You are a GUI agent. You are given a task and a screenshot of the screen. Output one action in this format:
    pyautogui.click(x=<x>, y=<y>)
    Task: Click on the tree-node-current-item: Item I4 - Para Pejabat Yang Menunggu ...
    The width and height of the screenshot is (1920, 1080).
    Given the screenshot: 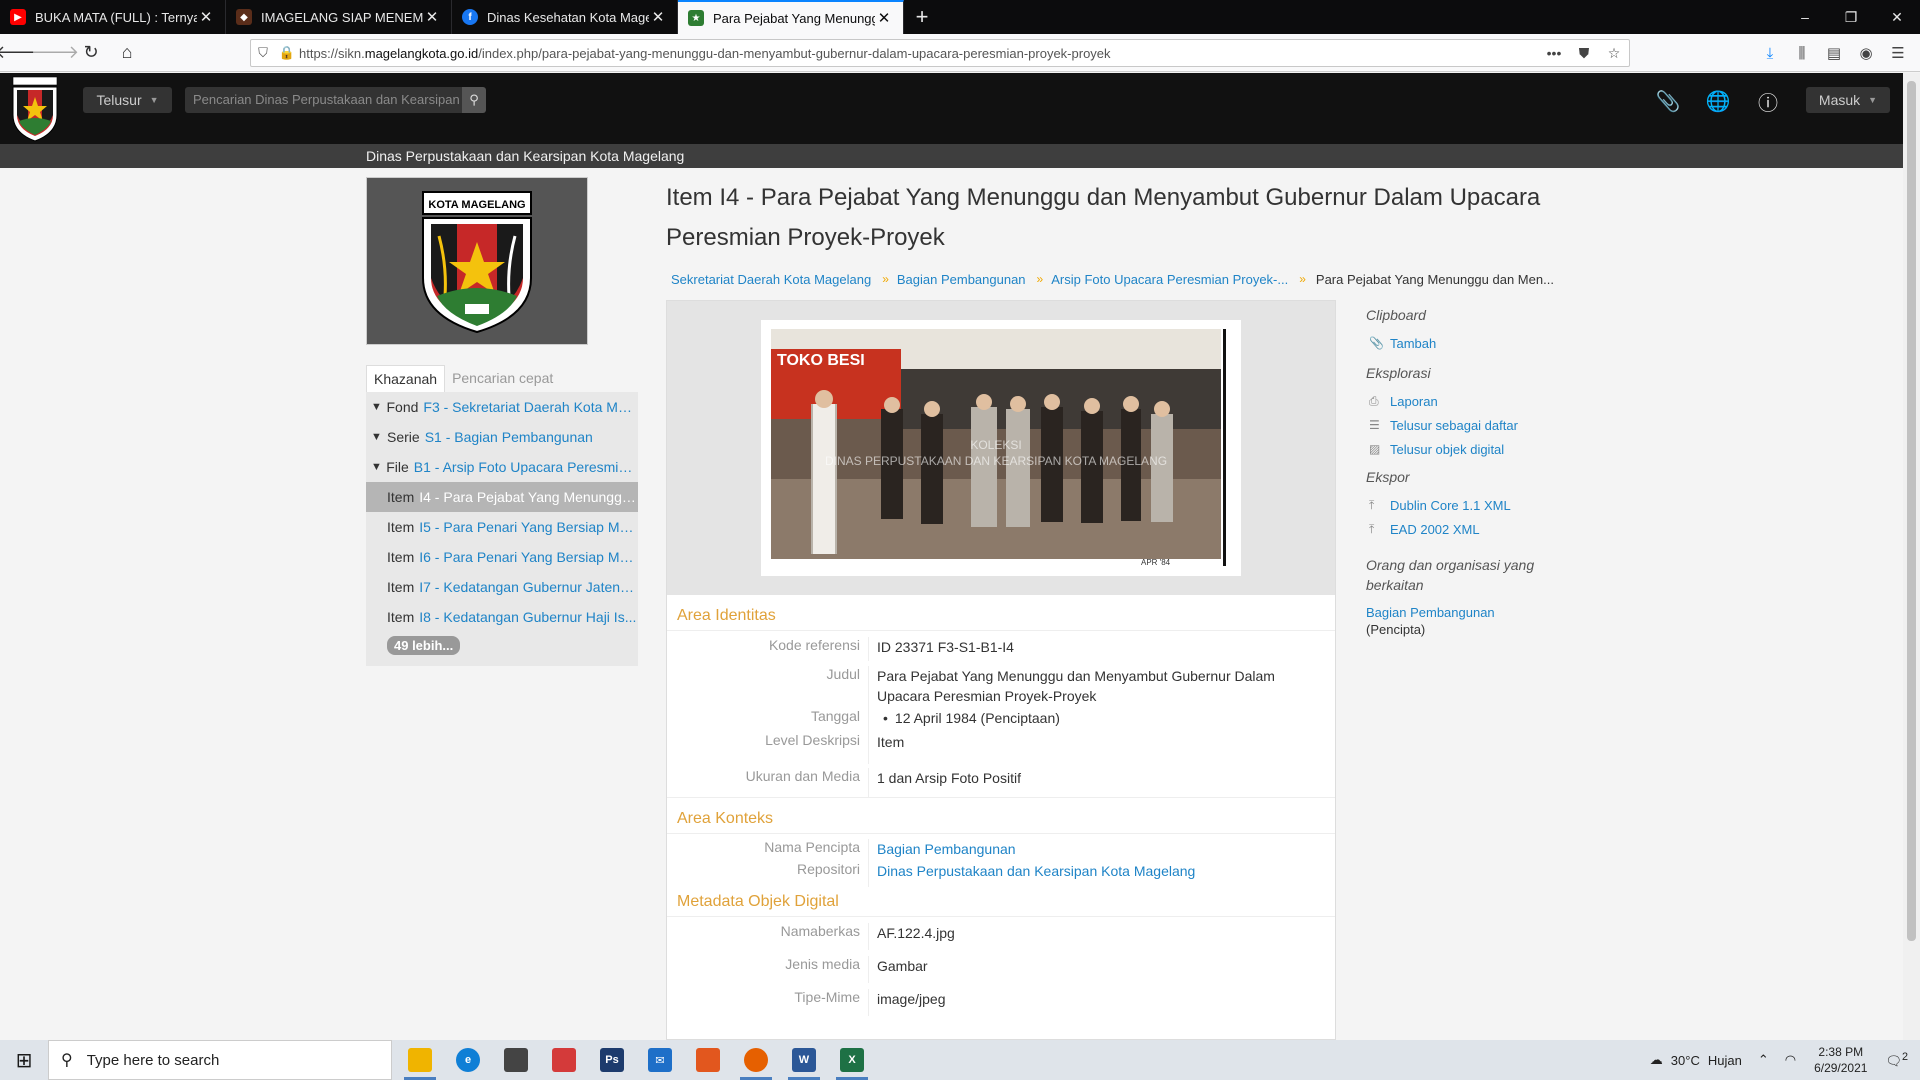 What is the action you would take?
    pyautogui.click(x=502, y=497)
    